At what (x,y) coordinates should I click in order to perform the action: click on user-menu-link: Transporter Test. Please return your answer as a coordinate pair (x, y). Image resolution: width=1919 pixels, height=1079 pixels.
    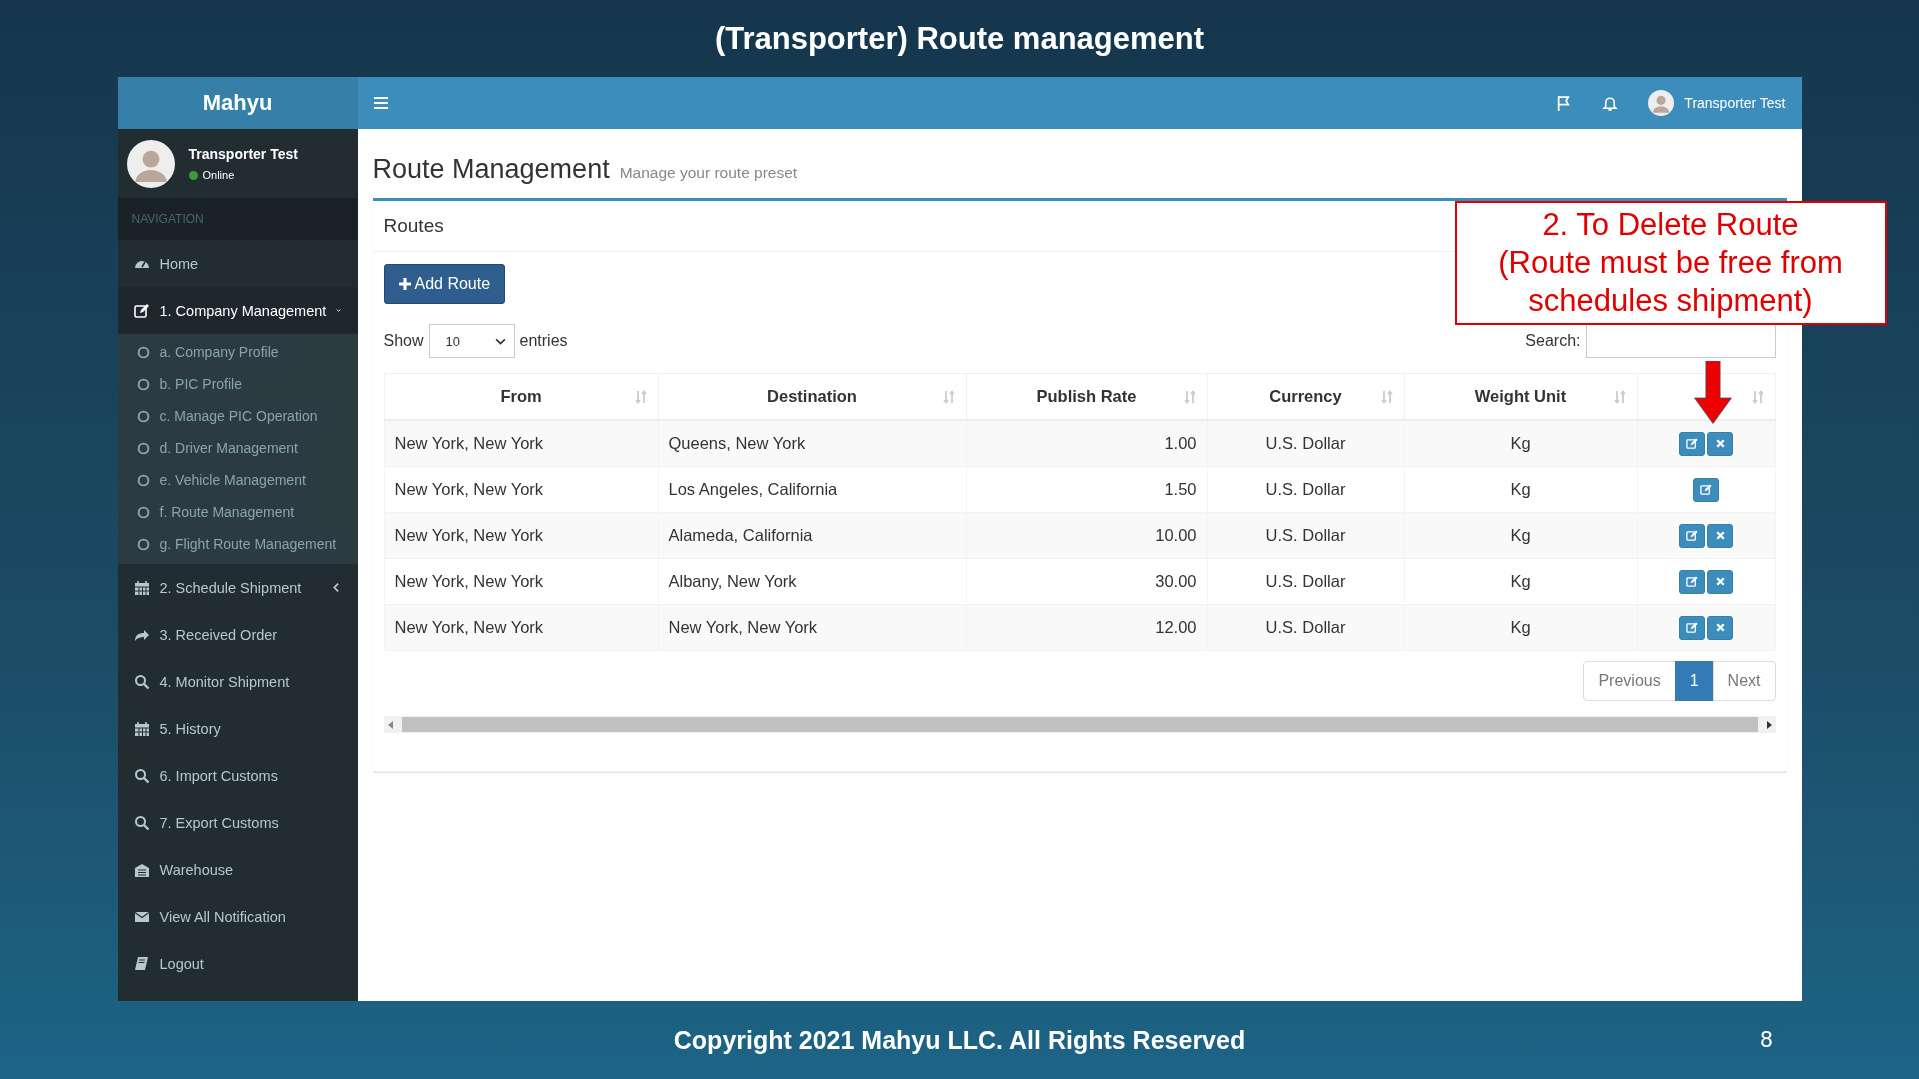
    Looking at the image, I should click on (1735, 103).